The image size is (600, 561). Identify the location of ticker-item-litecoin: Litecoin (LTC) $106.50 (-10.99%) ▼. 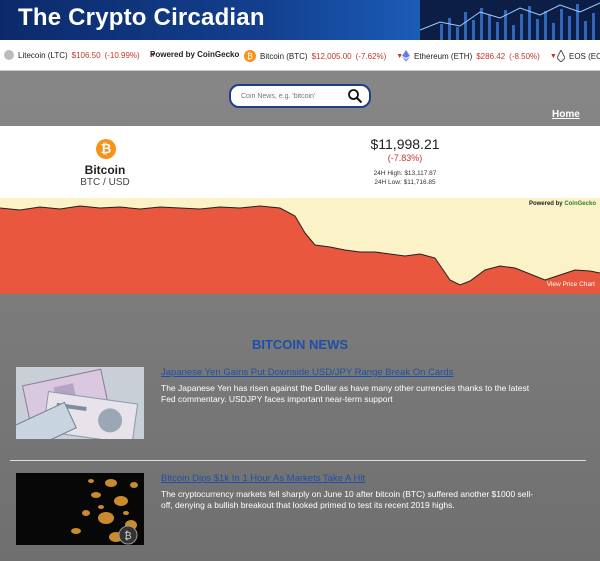
(80, 55).